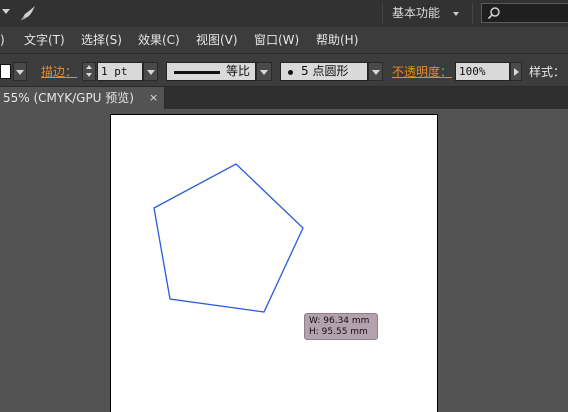  I want to click on brush-dot-icon, so click(290, 72).